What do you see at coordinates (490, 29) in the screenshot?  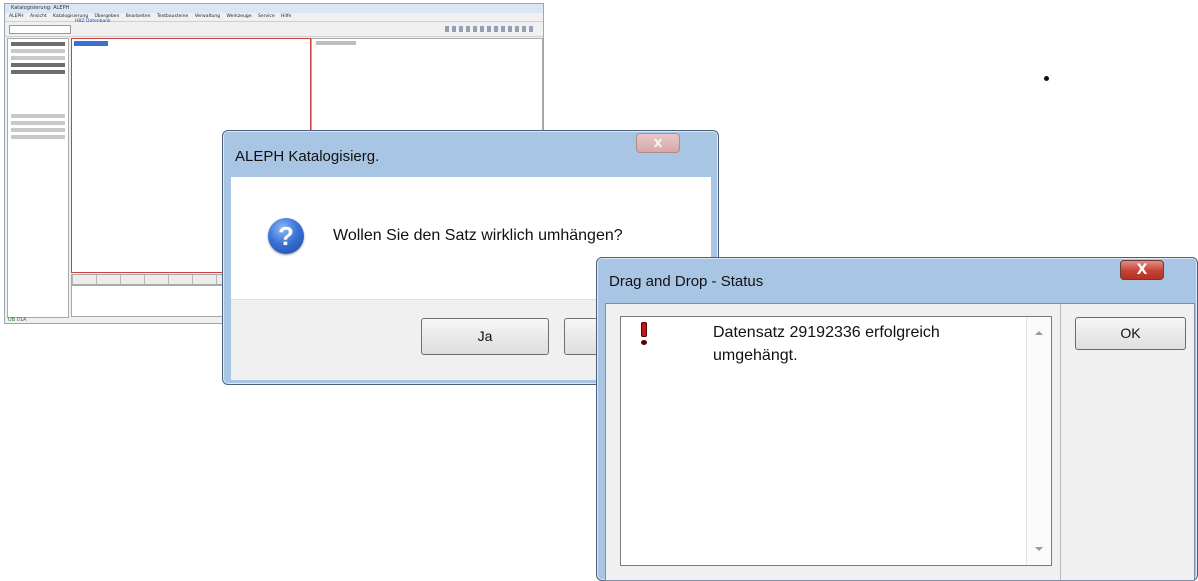 I see `toolbar-icons` at bounding box center [490, 29].